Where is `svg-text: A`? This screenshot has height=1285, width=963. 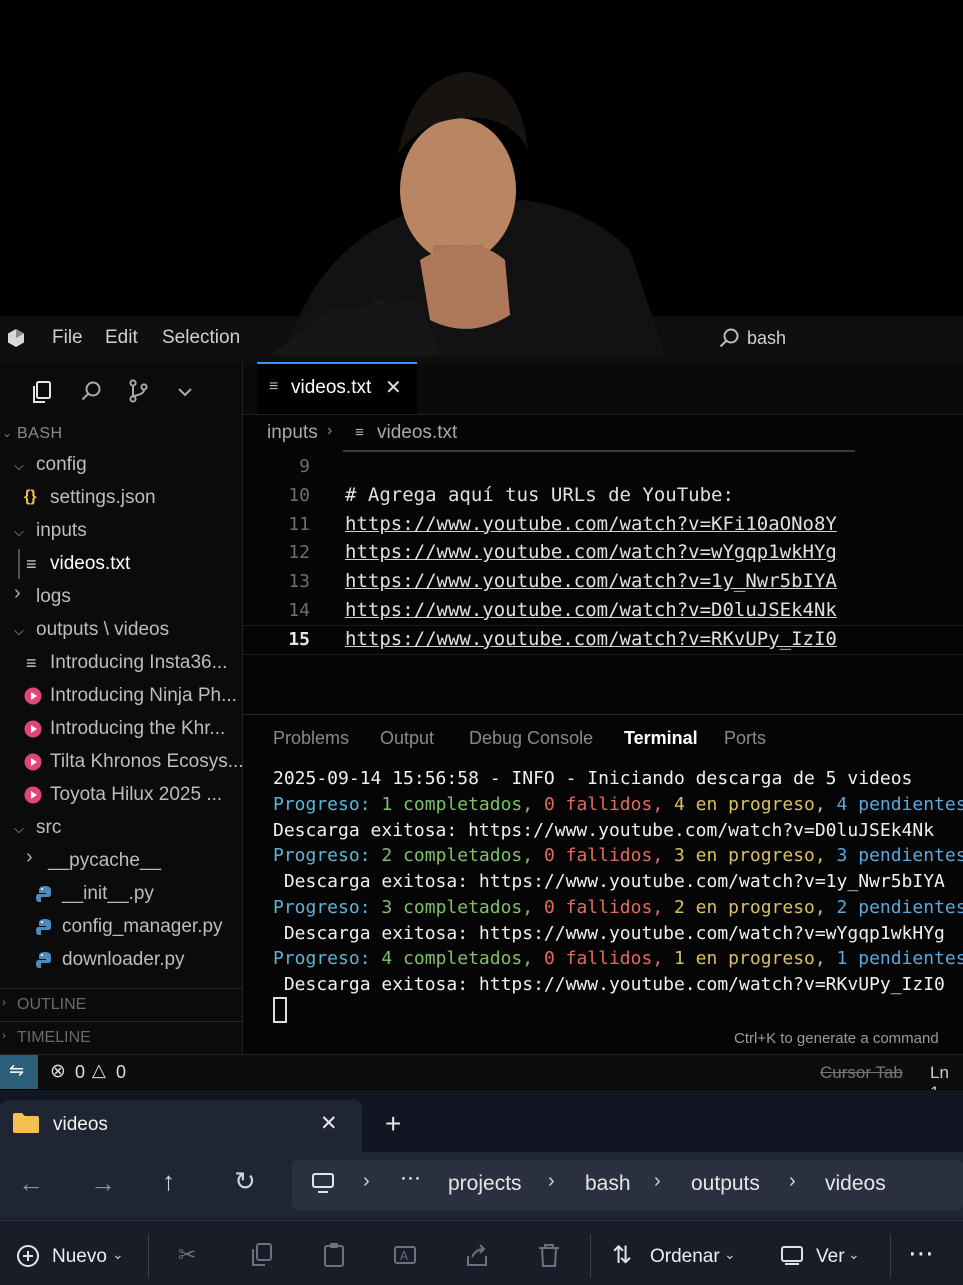
svg-text: A is located at coordinates (404, 1256).